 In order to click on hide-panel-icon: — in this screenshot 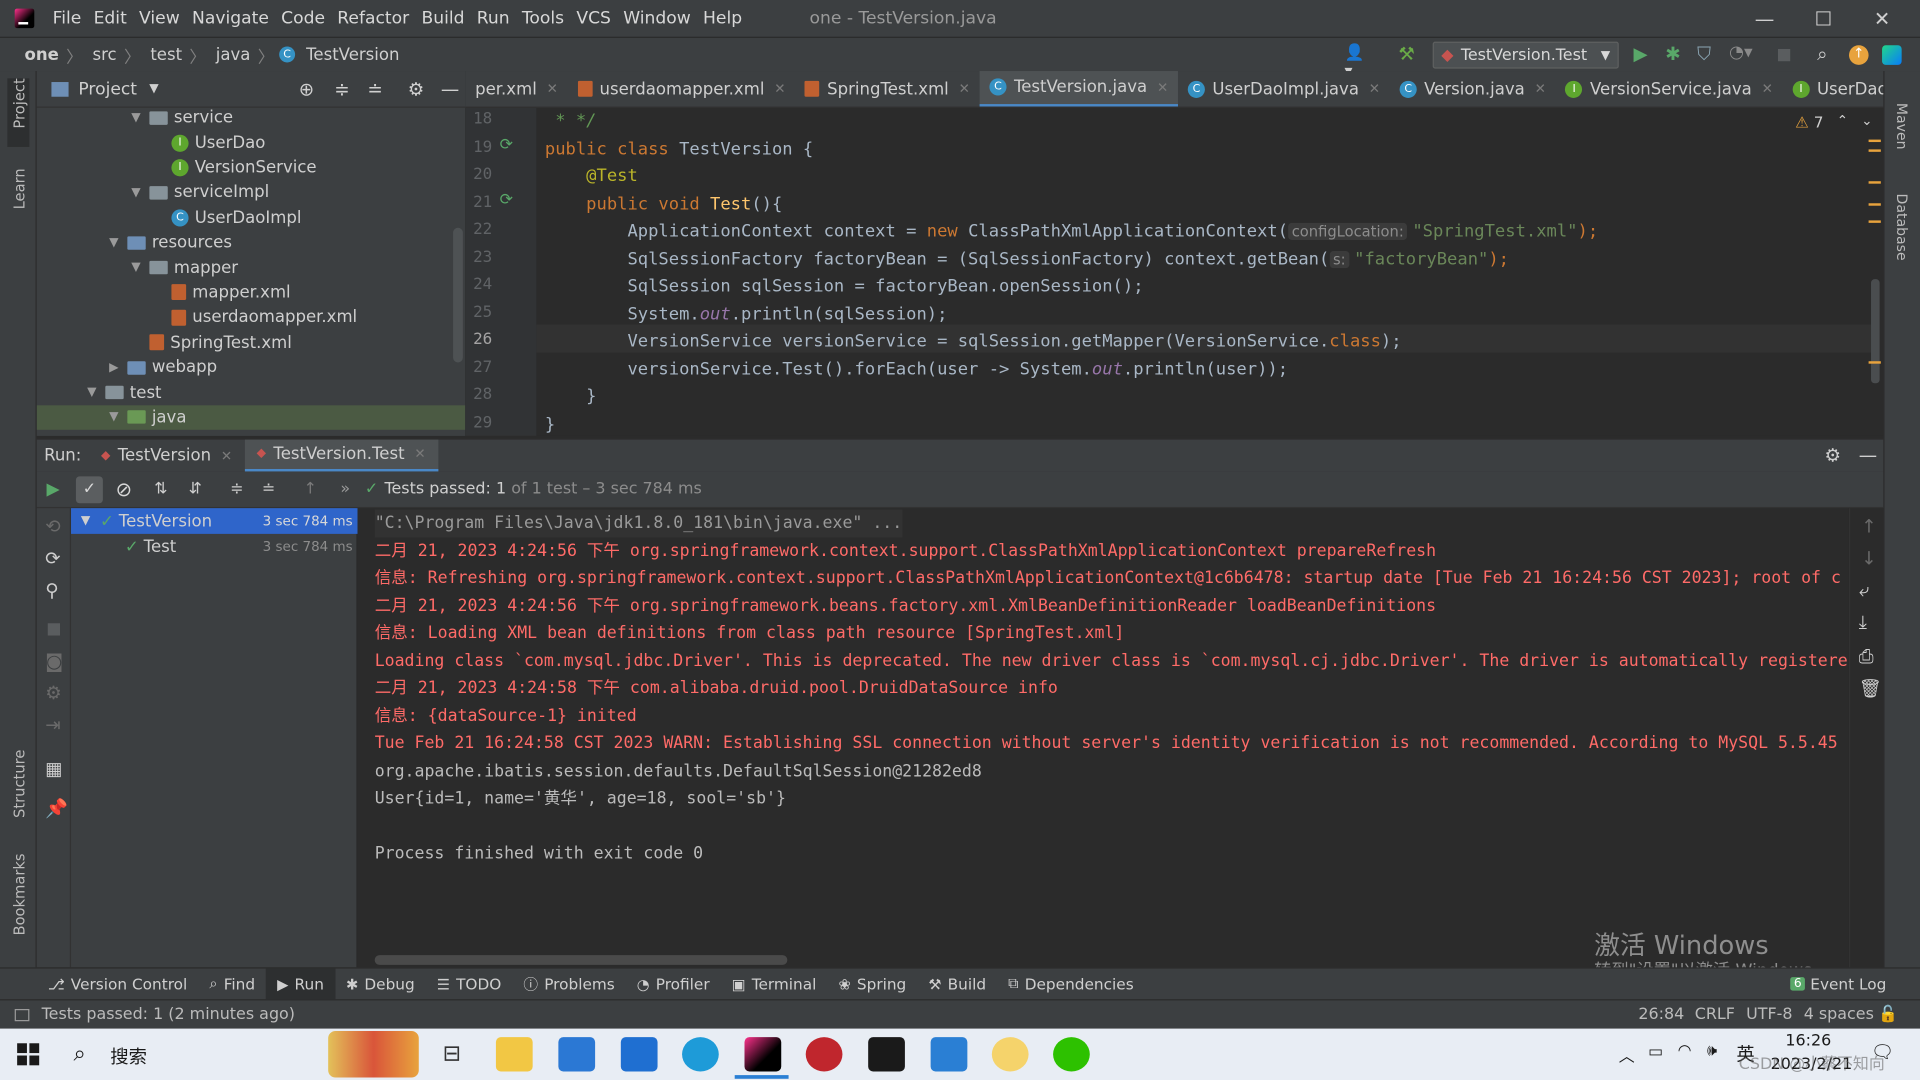, I will do `click(1868, 455)`.